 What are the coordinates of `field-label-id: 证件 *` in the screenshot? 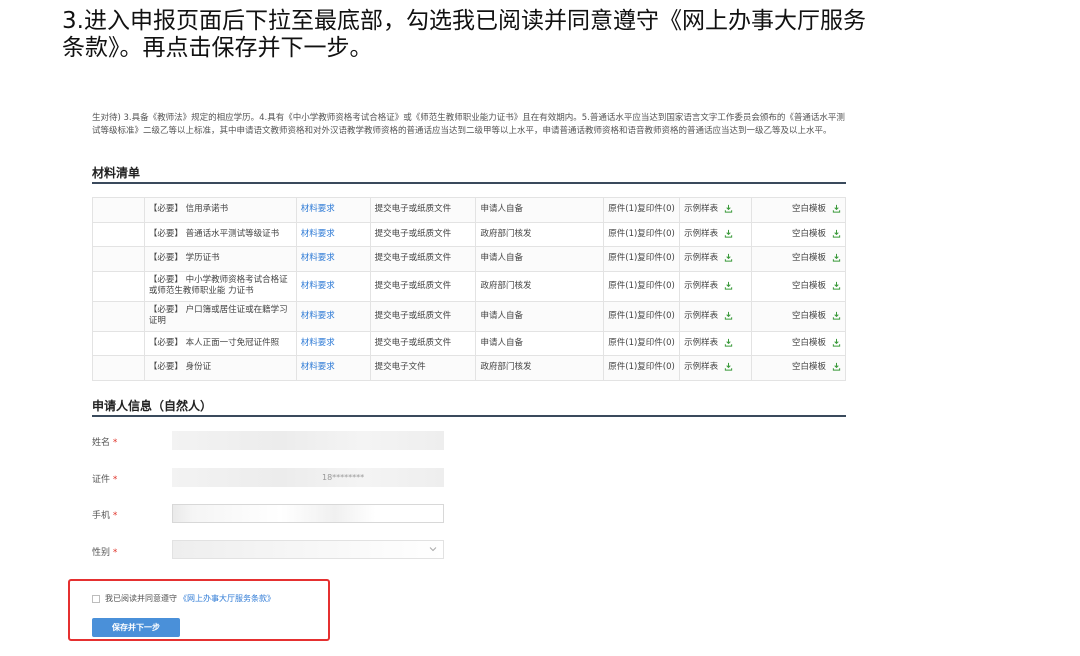 It's located at (105, 480).